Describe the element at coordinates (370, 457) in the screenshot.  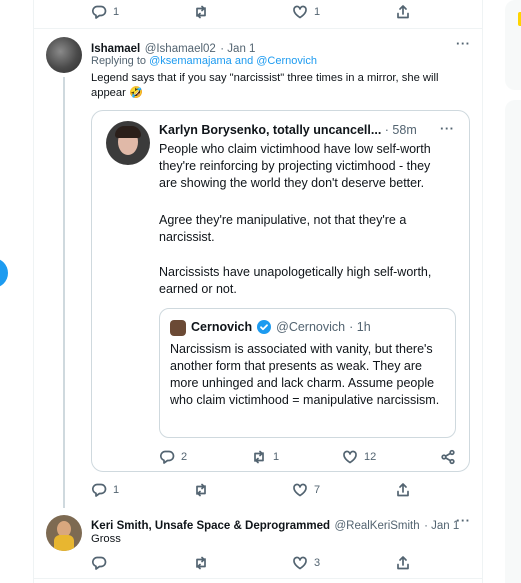
I see `like-count: 12` at that location.